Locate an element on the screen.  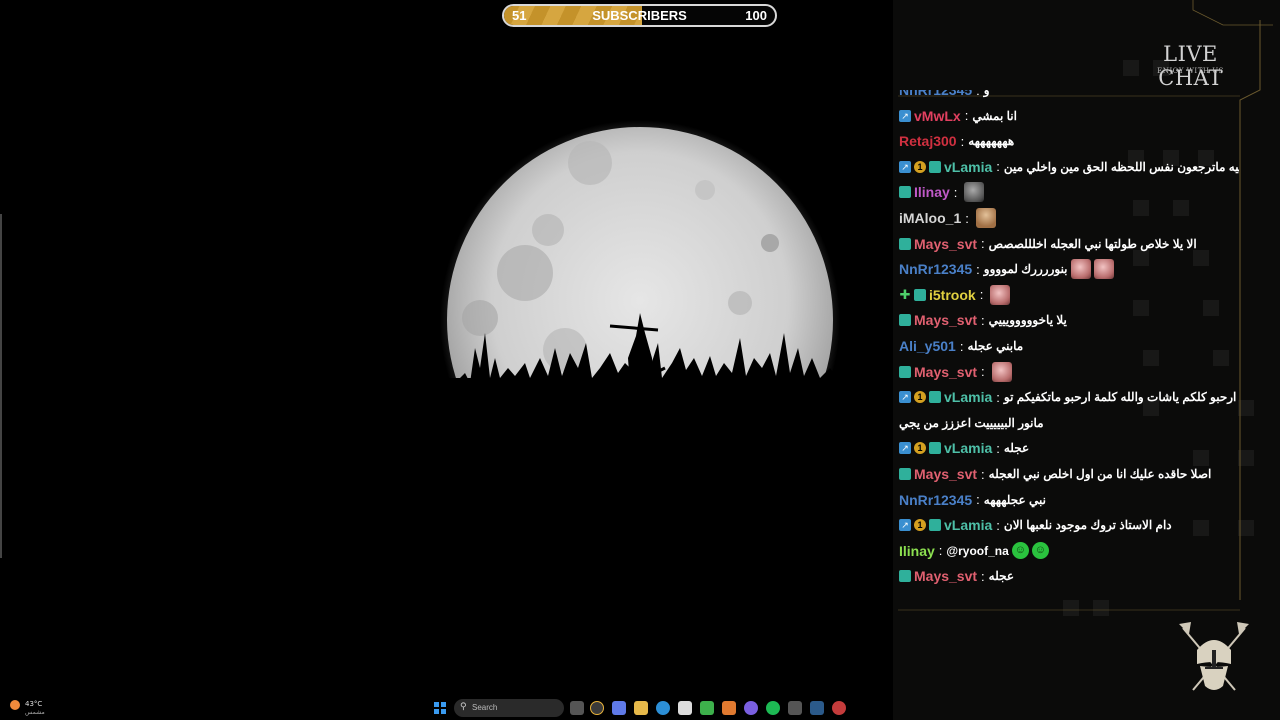
steam-icon is located at coordinates (817, 708).